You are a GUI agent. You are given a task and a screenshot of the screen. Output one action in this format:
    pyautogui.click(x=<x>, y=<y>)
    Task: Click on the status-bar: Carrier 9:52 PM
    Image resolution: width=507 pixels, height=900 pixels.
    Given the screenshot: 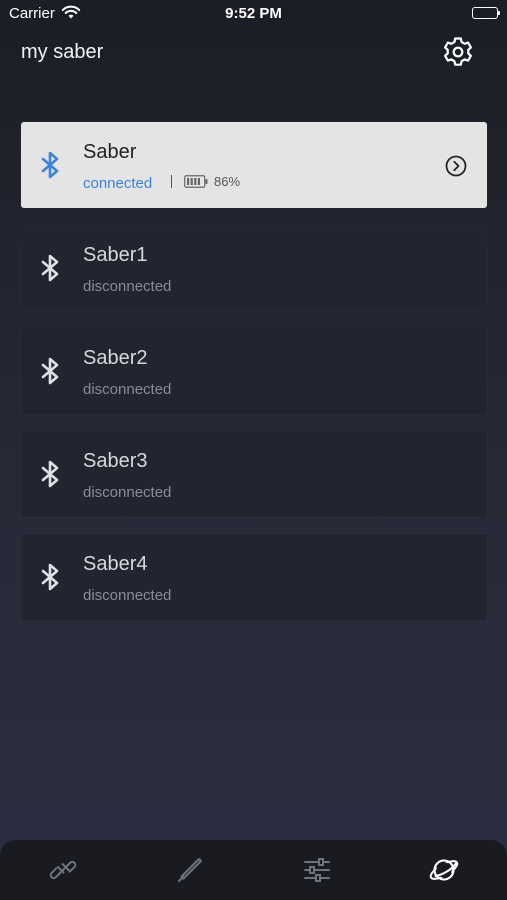 What is the action you would take?
    pyautogui.click(x=253, y=14)
    